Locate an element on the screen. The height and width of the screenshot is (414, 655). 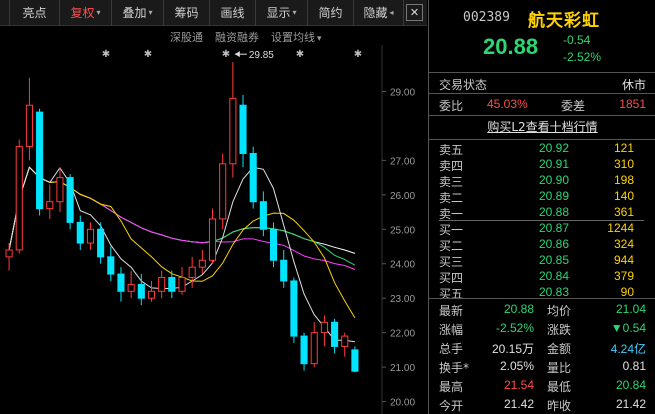
order-ratio-label: 委比 is located at coordinates (451, 106).